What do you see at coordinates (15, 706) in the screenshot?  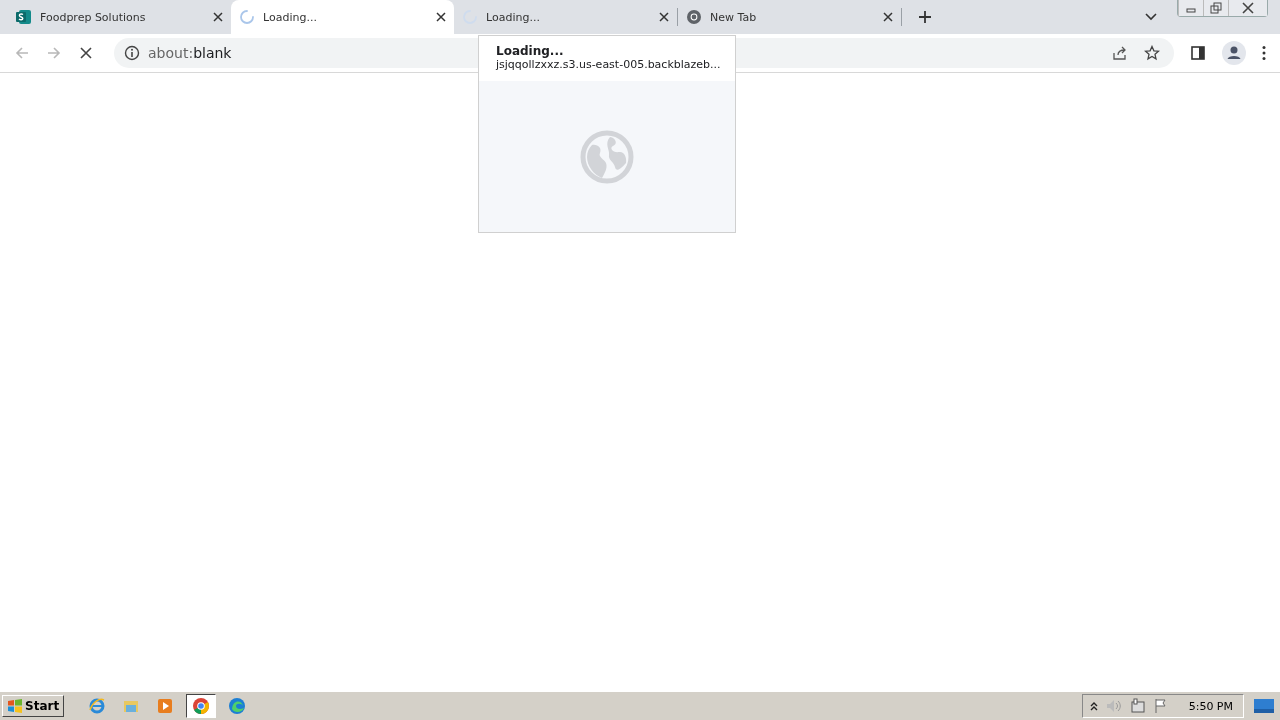 I see `windows-logo-icon` at bounding box center [15, 706].